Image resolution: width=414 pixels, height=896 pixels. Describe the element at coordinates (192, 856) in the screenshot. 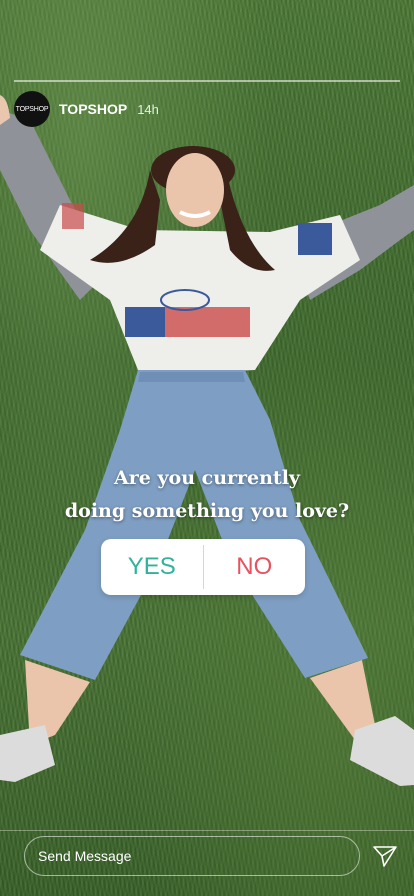

I see `send-message-input: Send Message` at that location.